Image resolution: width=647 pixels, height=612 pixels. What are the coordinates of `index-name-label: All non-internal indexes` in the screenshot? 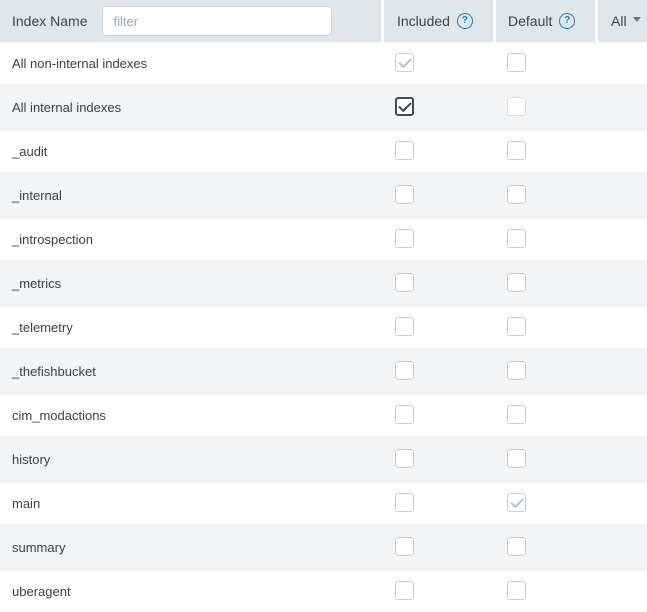 It's located at (80, 63).